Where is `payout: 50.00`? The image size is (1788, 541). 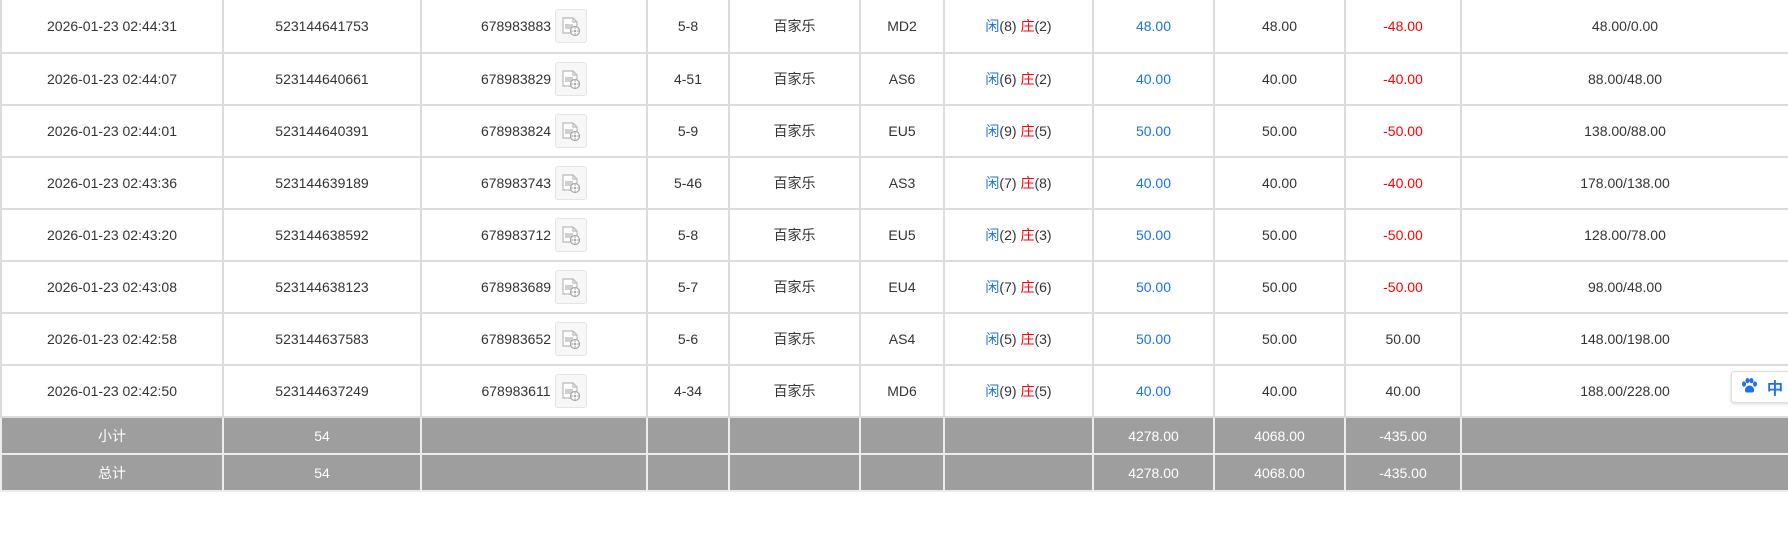
payout: 50.00 is located at coordinates (1403, 339).